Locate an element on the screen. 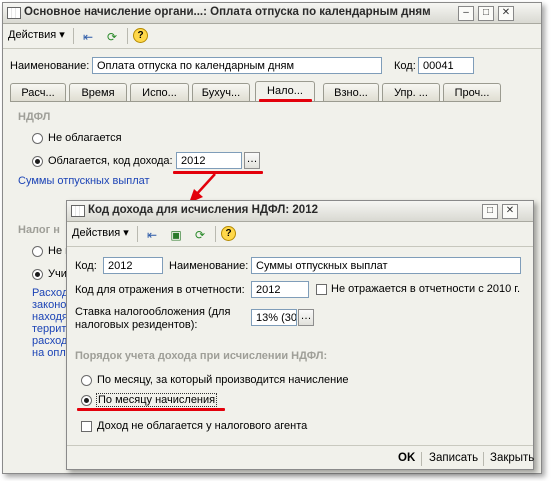  close-dialog-button: Закрыть is located at coordinates (512, 458).